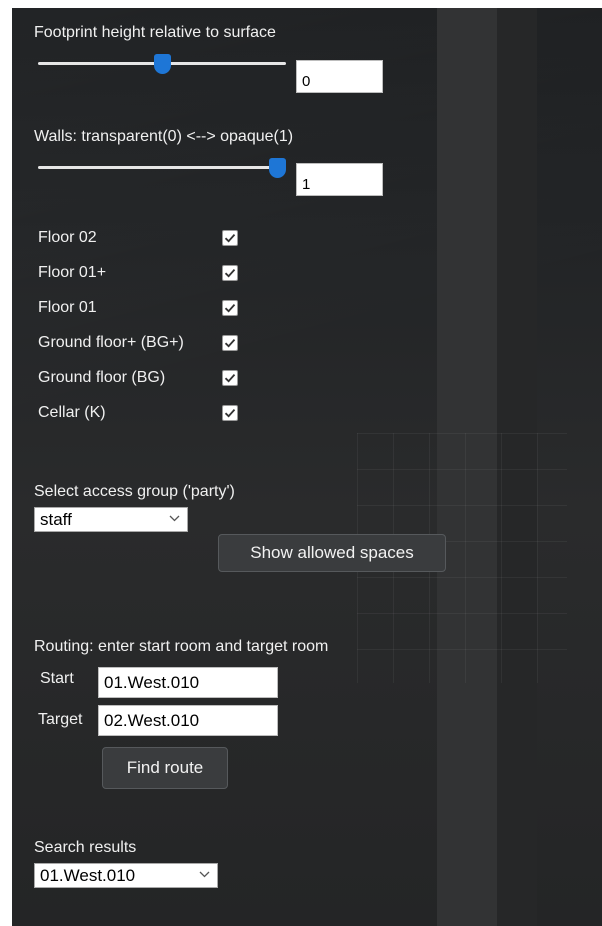  What do you see at coordinates (339, 76) in the screenshot?
I see `footprint-value-input` at bounding box center [339, 76].